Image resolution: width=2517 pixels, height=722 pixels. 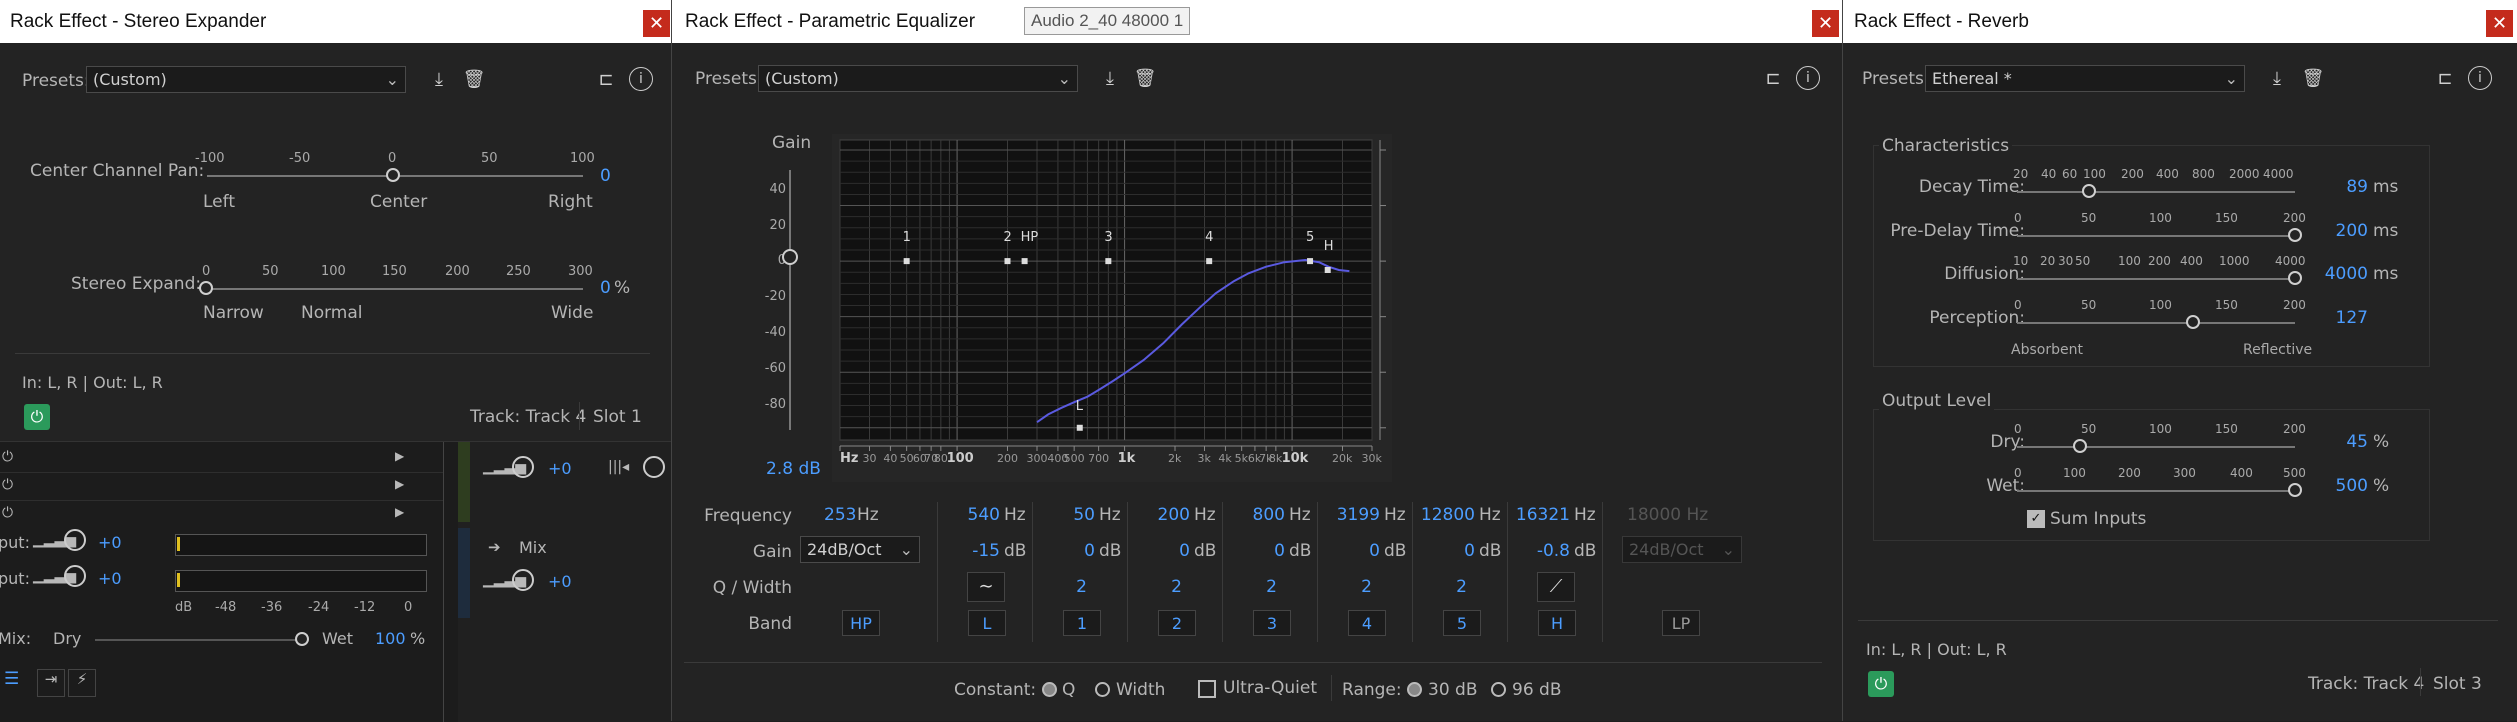 What do you see at coordinates (1102, 689) in the screenshot?
I see `constant-width-radio` at bounding box center [1102, 689].